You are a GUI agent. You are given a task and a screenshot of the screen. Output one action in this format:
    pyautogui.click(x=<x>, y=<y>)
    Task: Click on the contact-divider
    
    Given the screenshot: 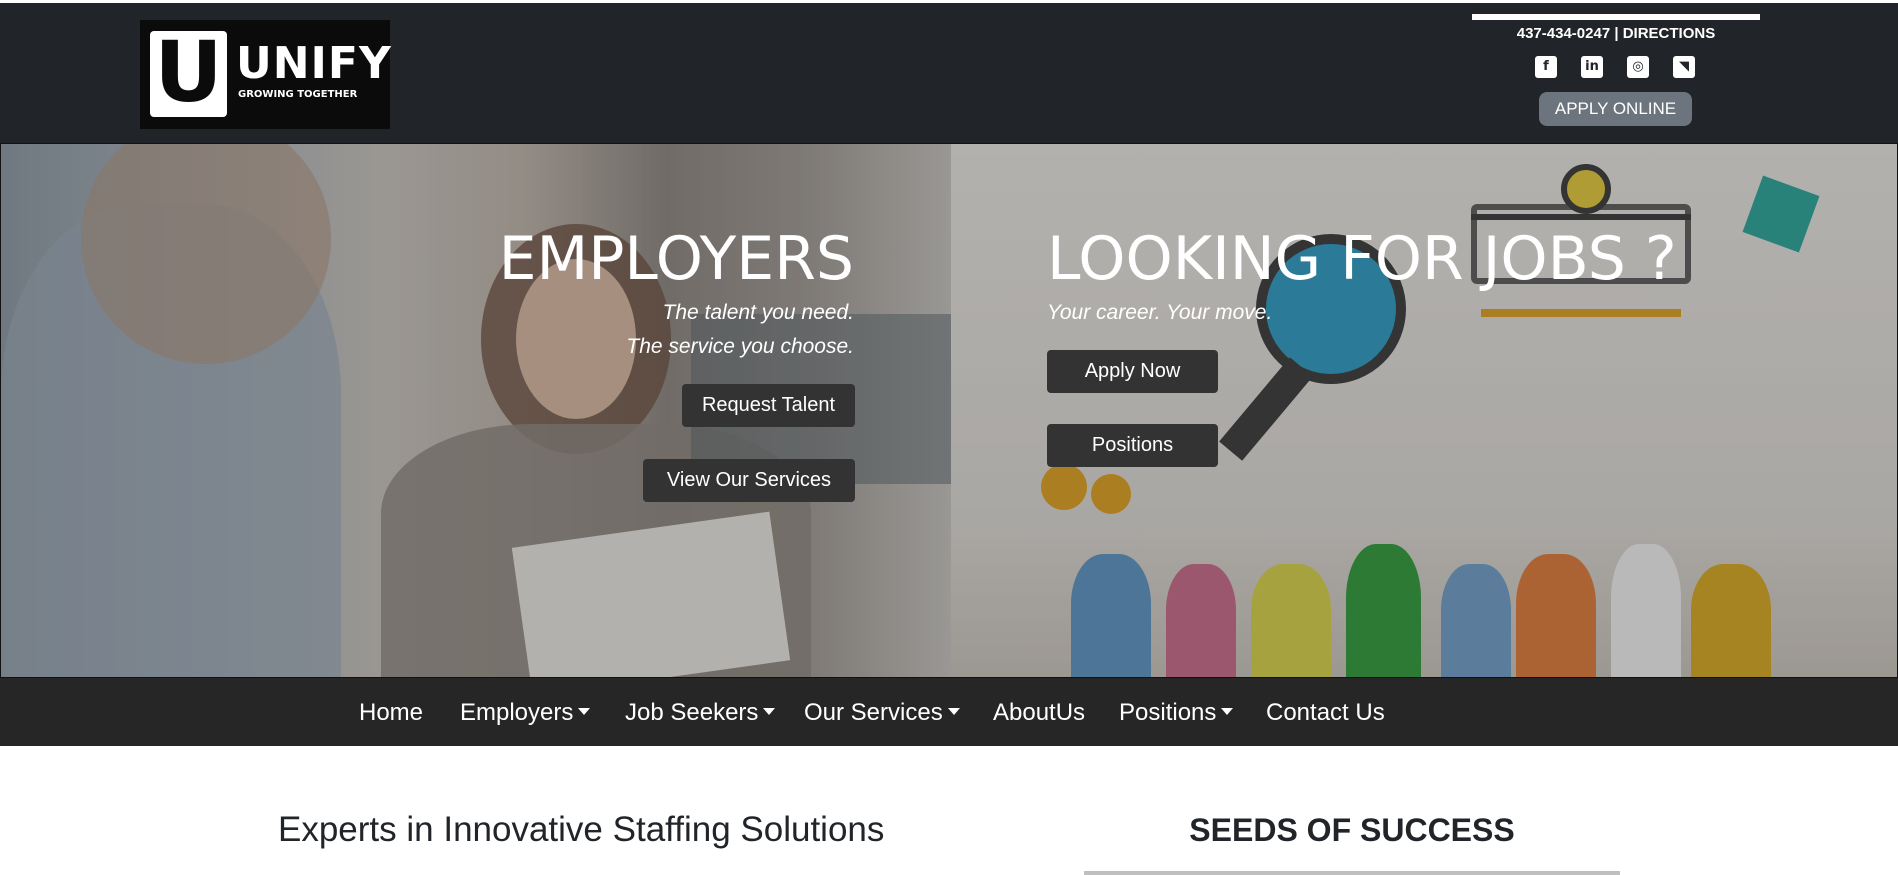 What is the action you would take?
    pyautogui.click(x=1616, y=17)
    